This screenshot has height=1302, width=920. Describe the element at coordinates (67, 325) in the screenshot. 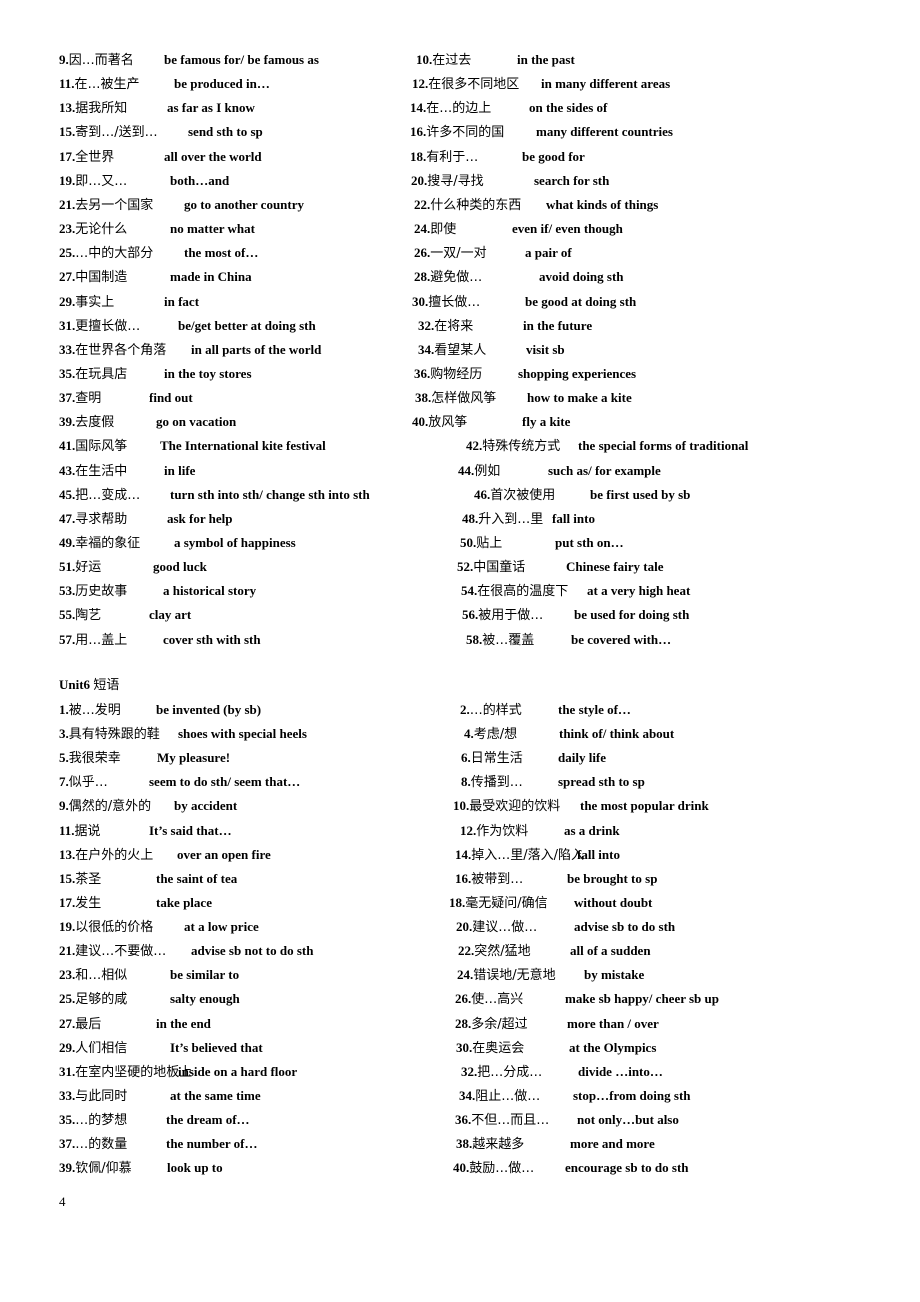

I see `entry-number: 31.` at that location.